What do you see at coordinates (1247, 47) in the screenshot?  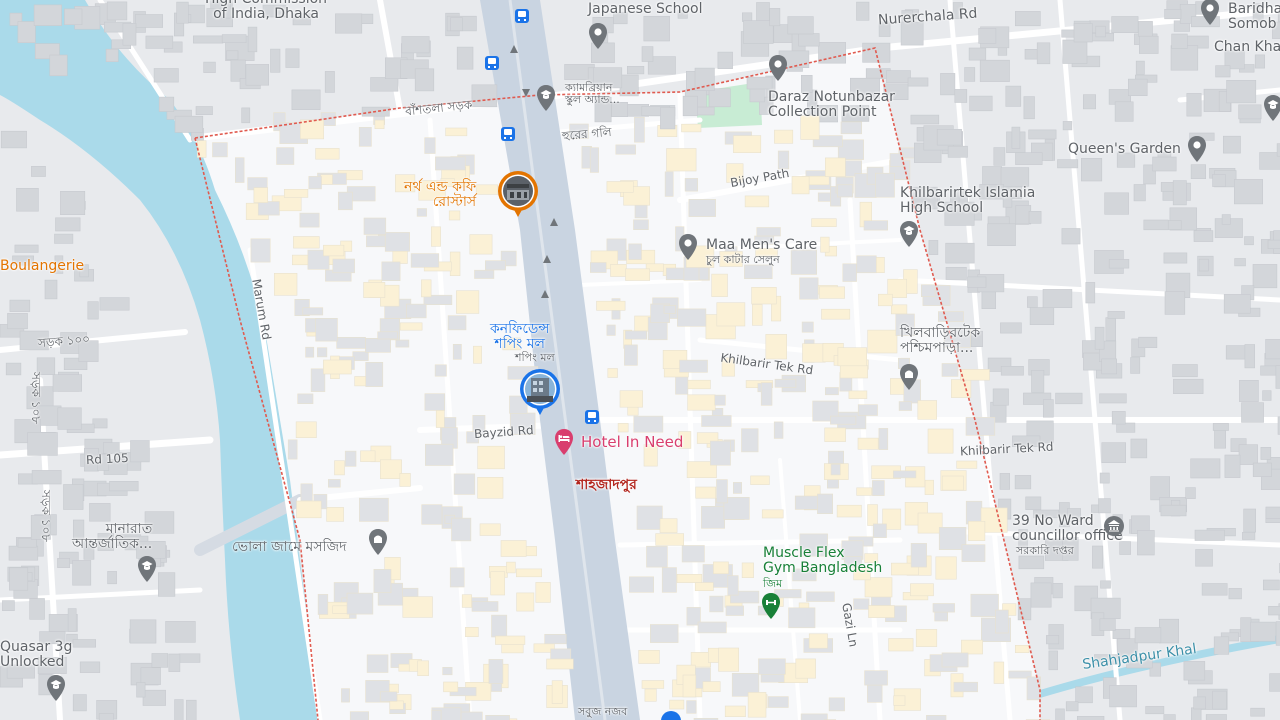 I see `label-chan-khan: Chan Kha` at bounding box center [1247, 47].